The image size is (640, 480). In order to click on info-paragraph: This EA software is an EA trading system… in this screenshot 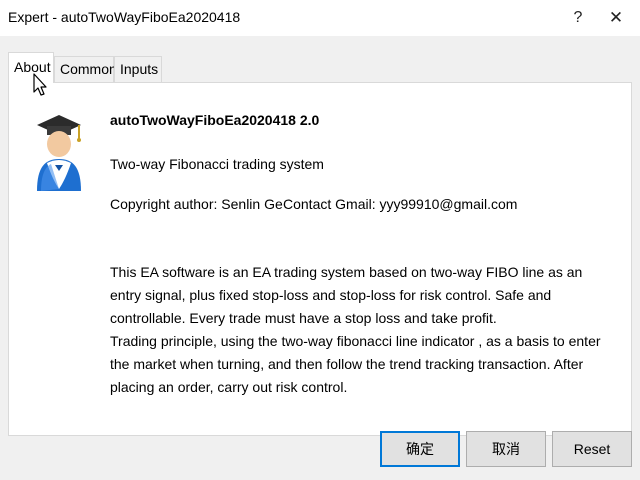, I will do `click(346, 295)`.